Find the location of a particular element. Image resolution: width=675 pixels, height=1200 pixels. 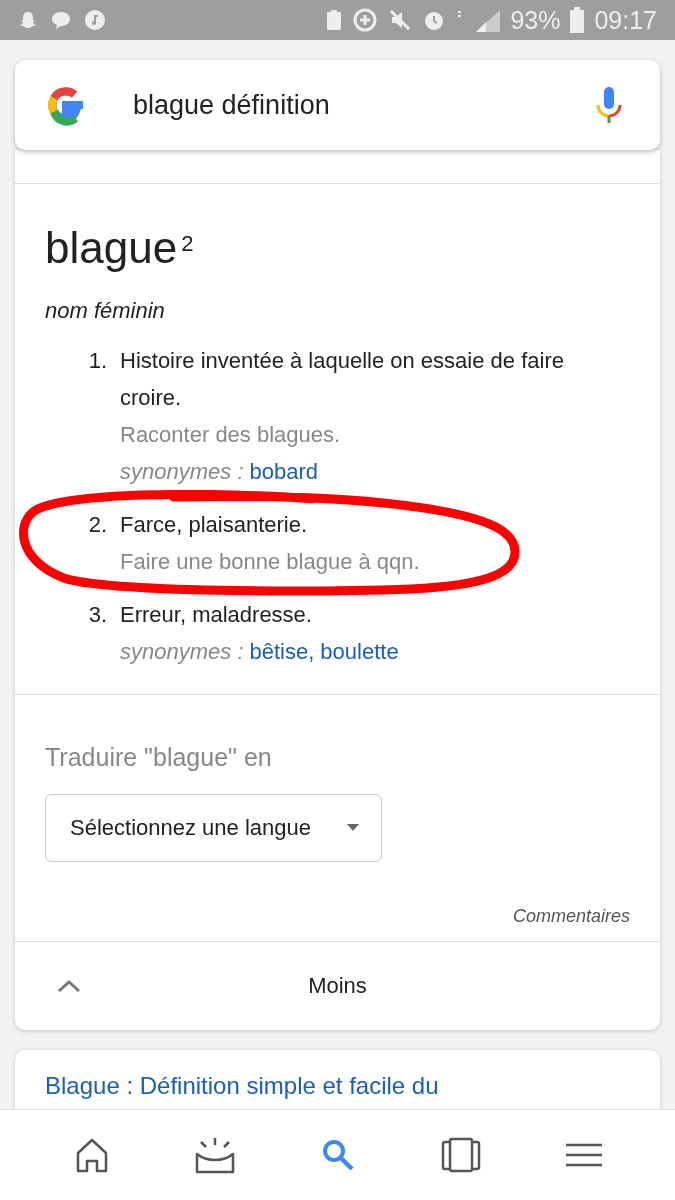

battery-percentage: 93% is located at coordinates (535, 20).